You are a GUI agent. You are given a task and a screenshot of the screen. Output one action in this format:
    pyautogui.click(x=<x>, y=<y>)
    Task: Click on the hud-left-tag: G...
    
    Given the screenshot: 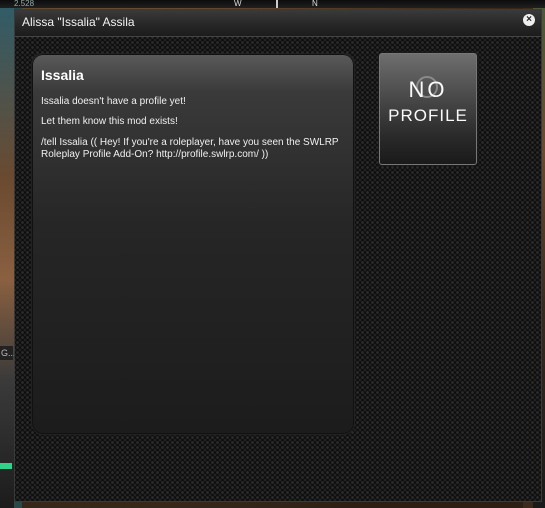 What is the action you would take?
    pyautogui.click(x=8, y=353)
    